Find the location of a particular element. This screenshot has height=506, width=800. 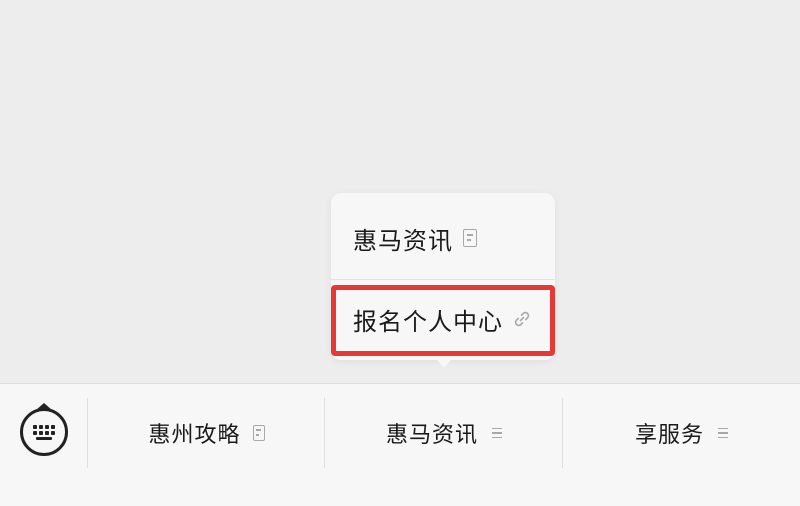

submenu-item-huima-news: 惠马资讯 is located at coordinates (443, 238).